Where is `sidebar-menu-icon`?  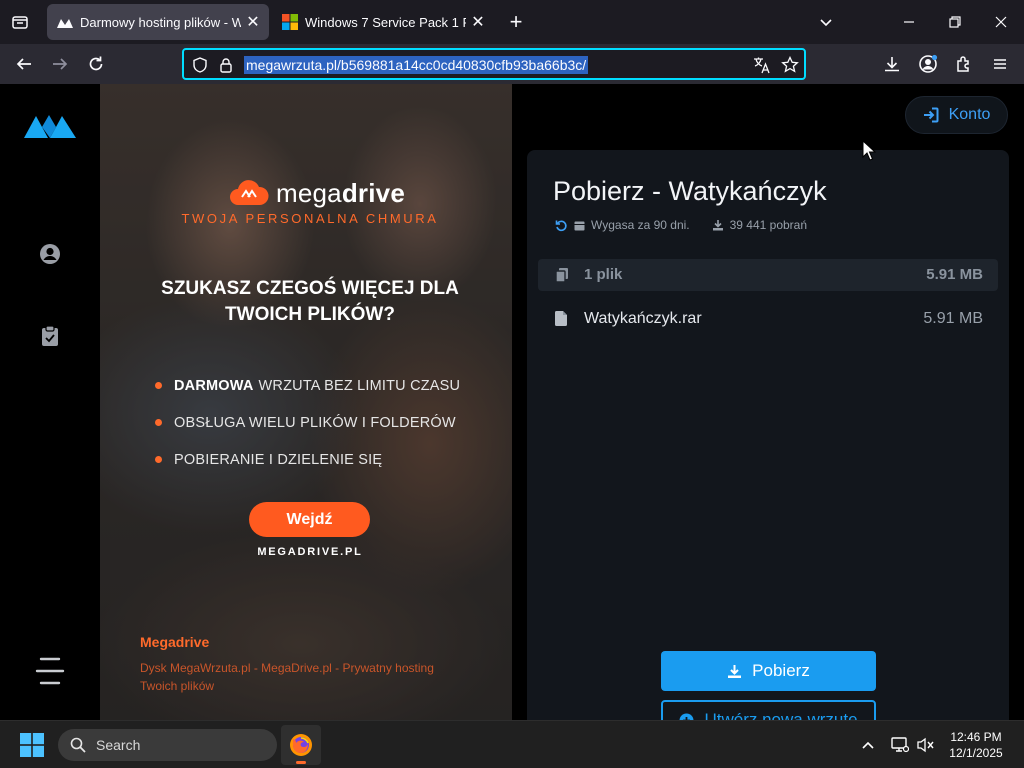 sidebar-menu-icon is located at coordinates (50, 671).